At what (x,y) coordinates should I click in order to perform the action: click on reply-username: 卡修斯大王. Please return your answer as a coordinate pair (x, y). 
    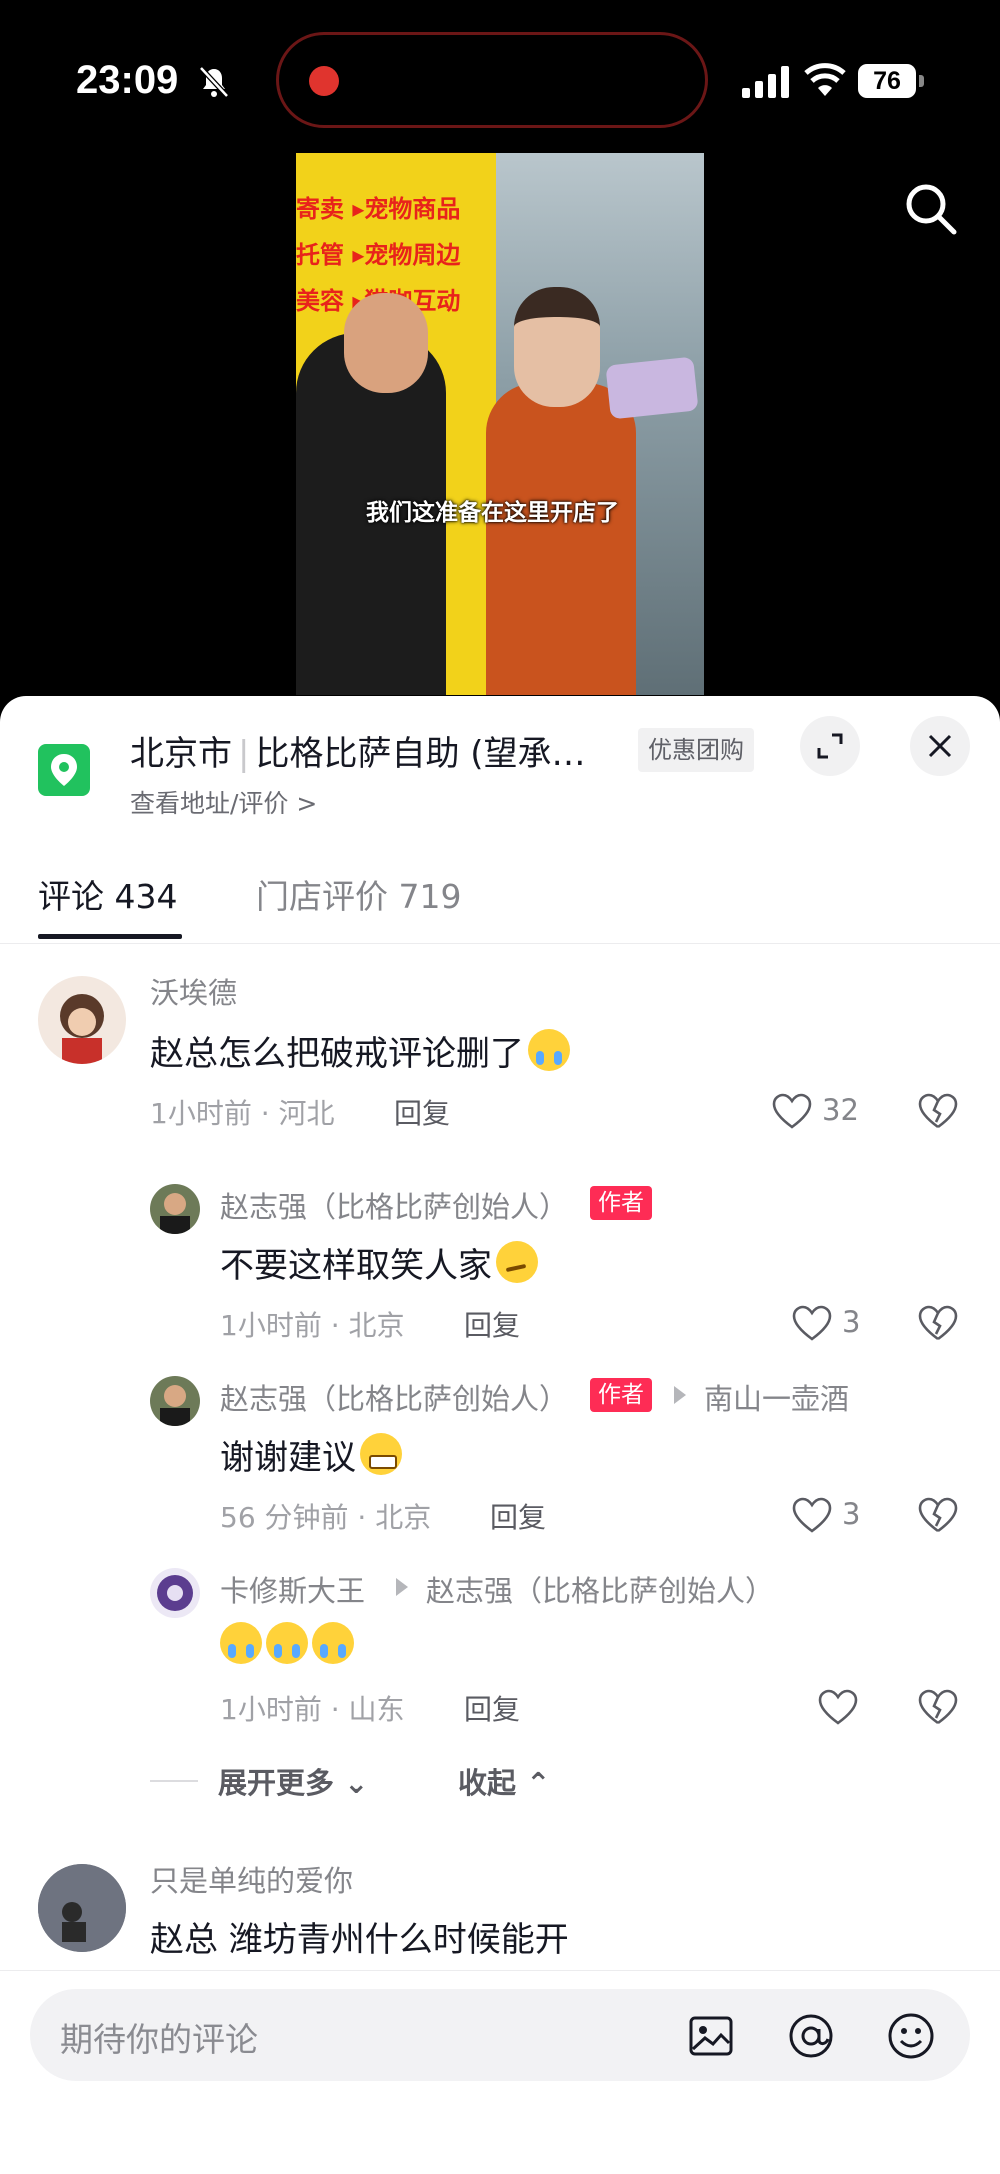
    Looking at the image, I should click on (292, 1589).